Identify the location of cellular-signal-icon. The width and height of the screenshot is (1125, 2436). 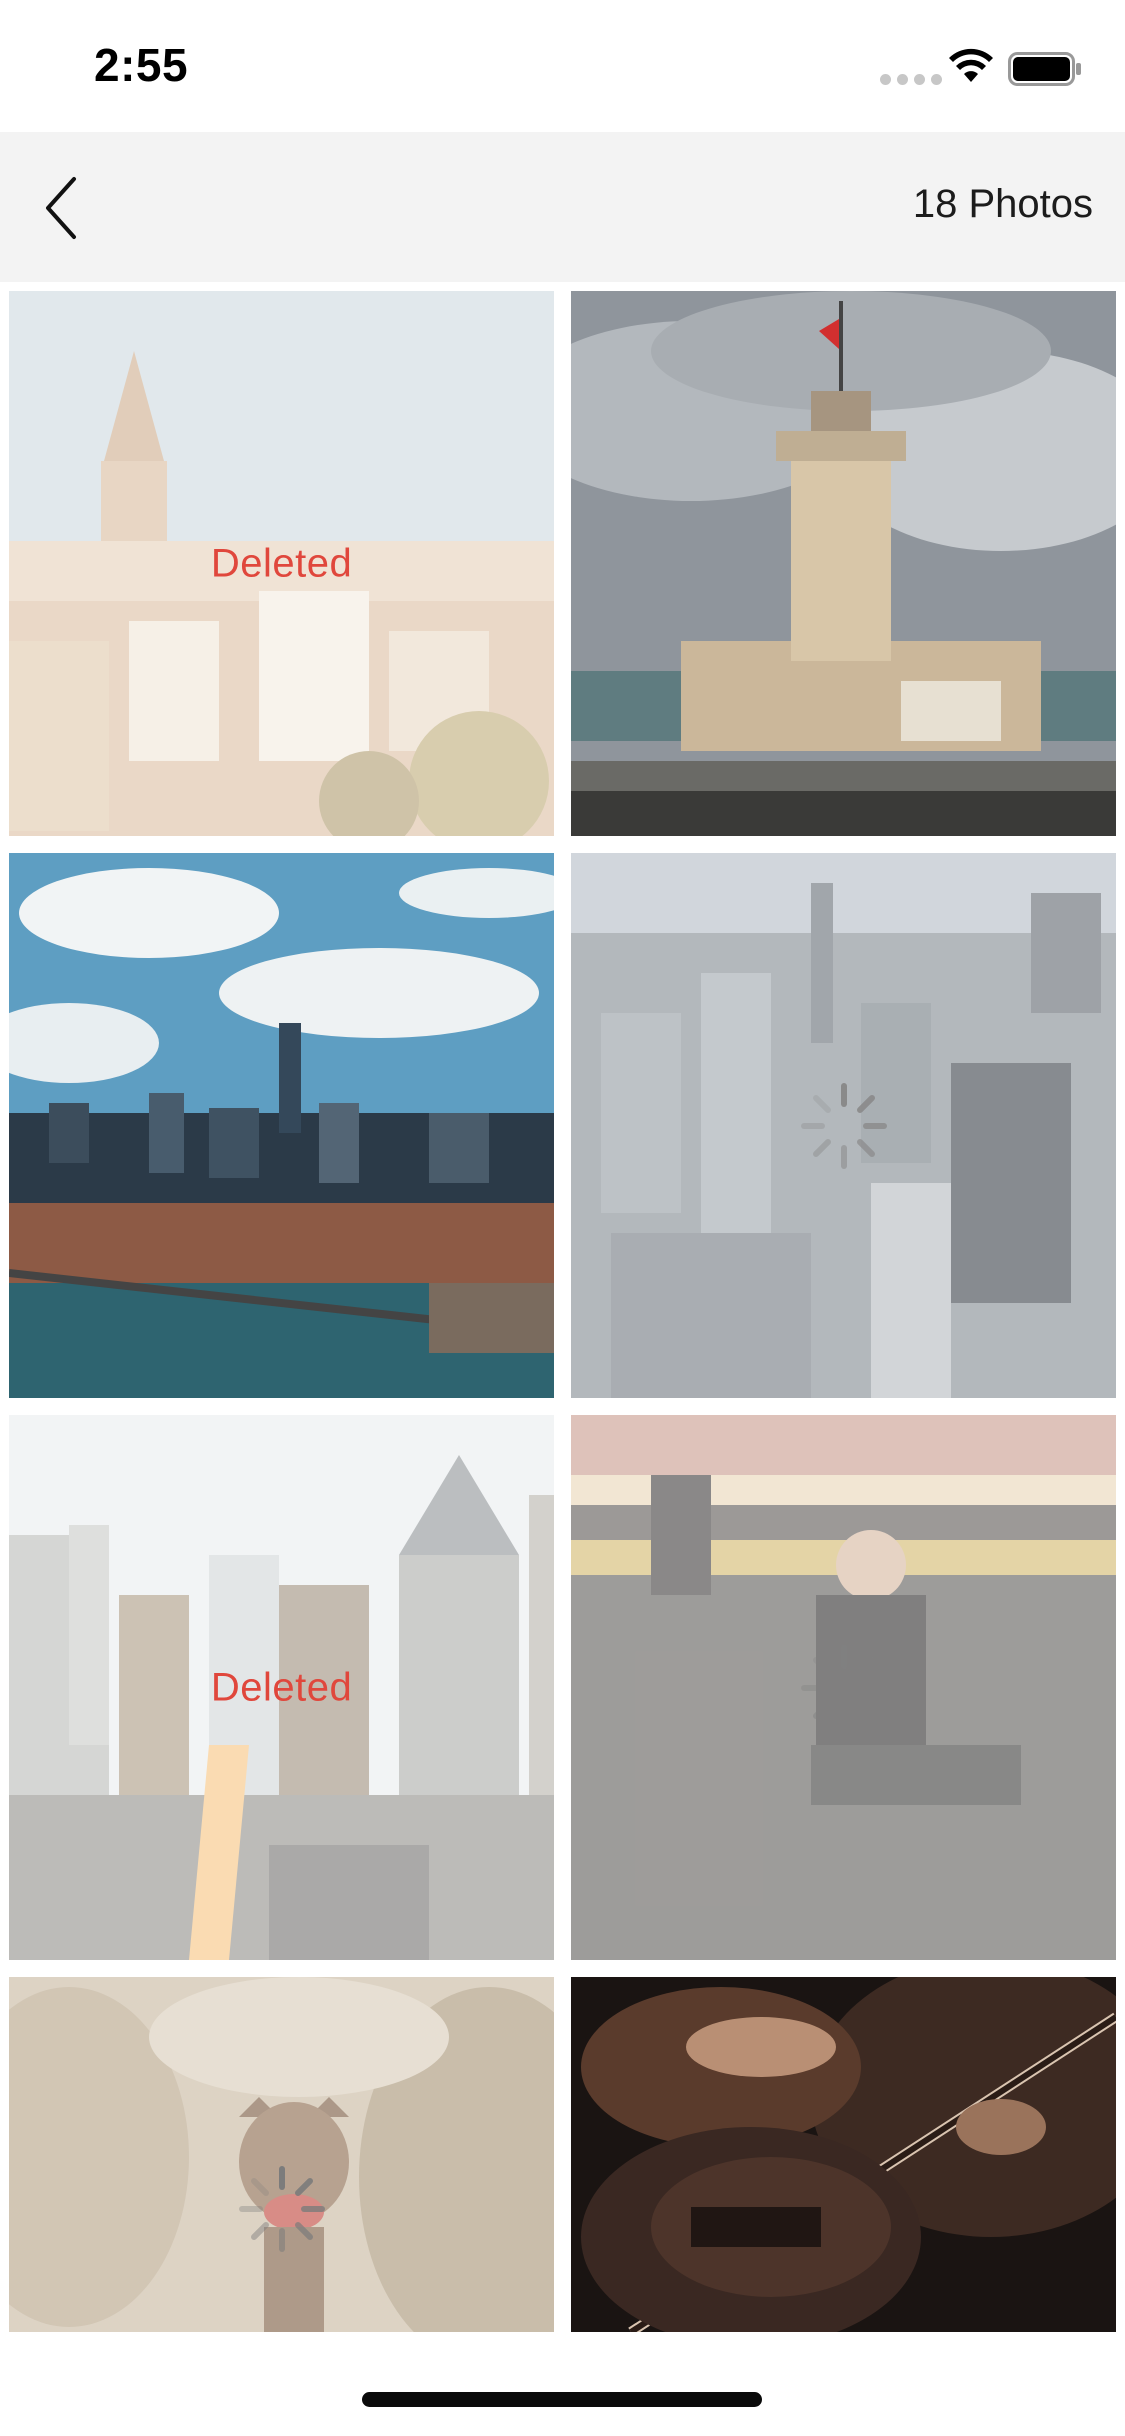
(911, 79).